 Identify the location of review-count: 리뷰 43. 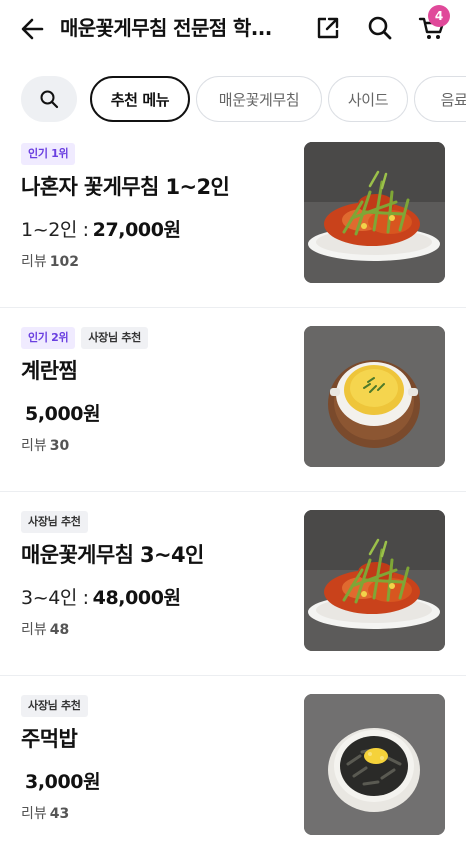
(45, 814).